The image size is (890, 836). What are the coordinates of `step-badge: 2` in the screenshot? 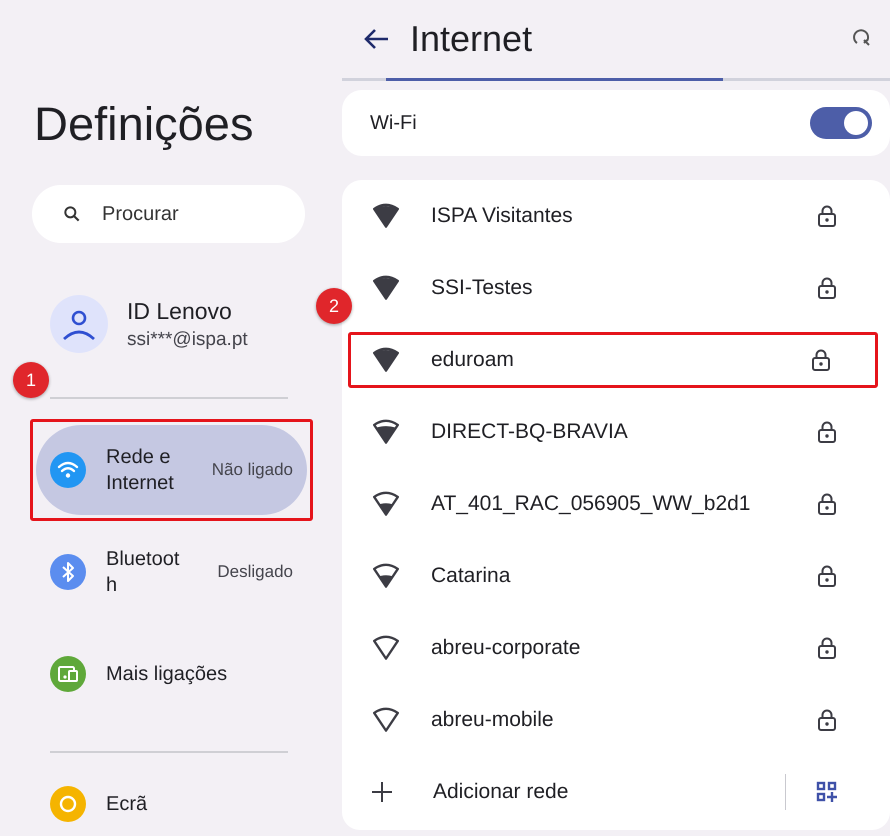 It's located at (334, 306).